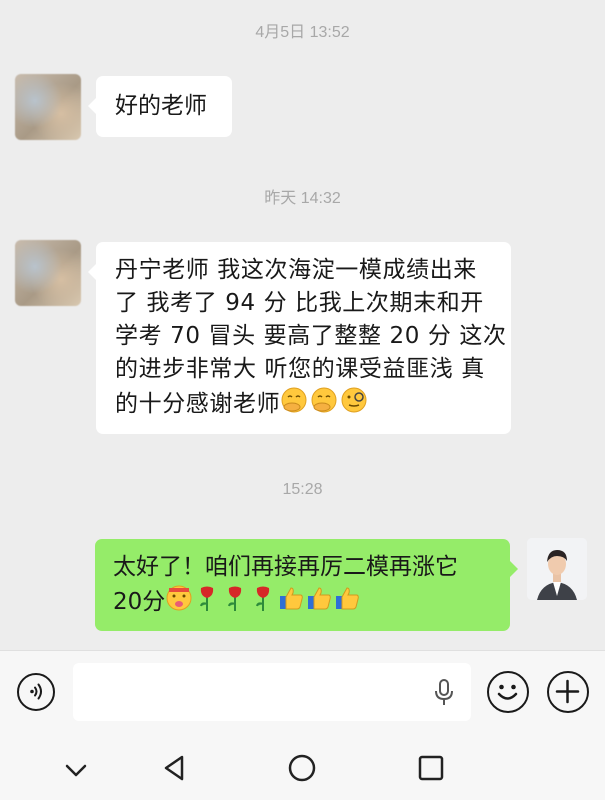 Image resolution: width=605 pixels, height=800 pixels. I want to click on timestamp: 昨天 14:32, so click(302, 198).